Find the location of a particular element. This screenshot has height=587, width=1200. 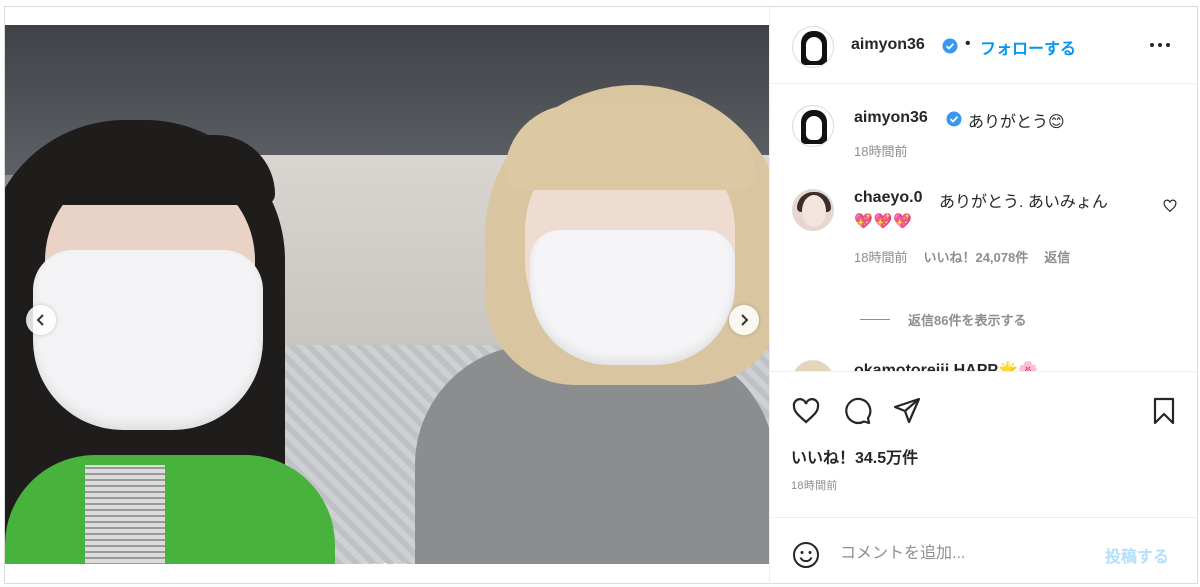

add-comment-bar: 投稿する is located at coordinates (984, 550).